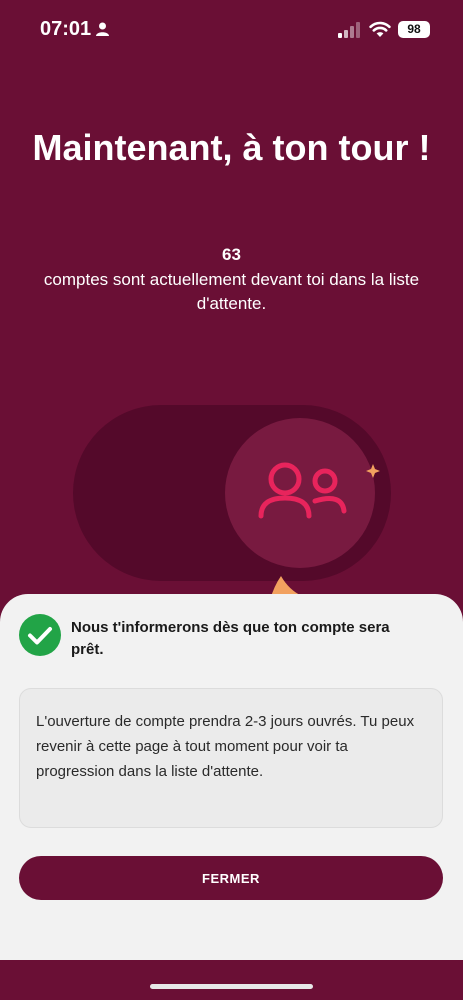 The width and height of the screenshot is (463, 1000). I want to click on status-time: 07:01, so click(66, 29).